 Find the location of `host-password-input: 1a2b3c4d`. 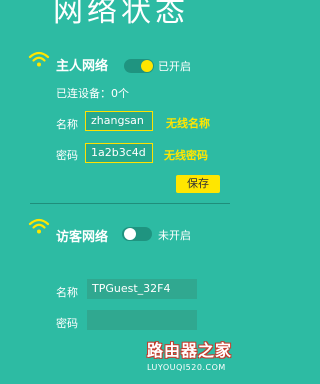

host-password-input: 1a2b3c4d is located at coordinates (119, 153).